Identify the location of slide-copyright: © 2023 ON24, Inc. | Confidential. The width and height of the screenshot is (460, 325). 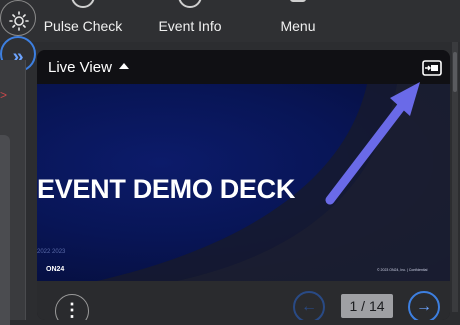
(402, 270).